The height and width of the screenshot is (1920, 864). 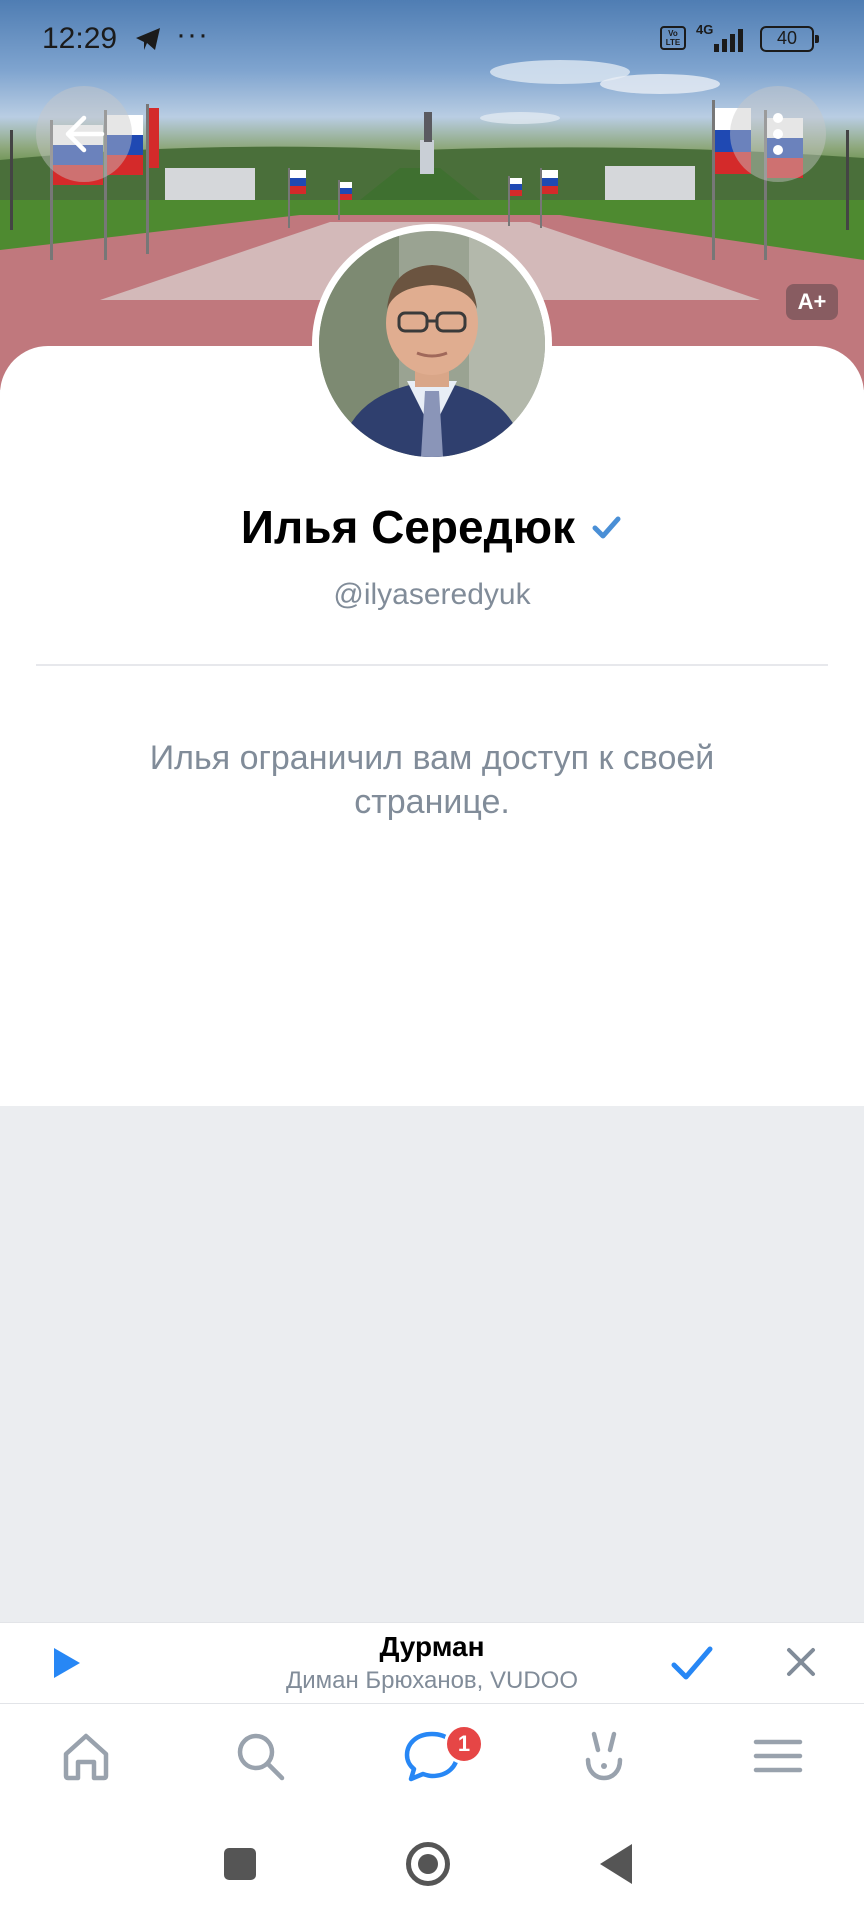 I want to click on close-icon, so click(x=801, y=1662).